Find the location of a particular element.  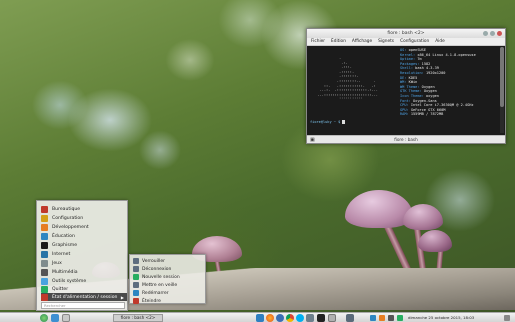

system-settings-icon is located at coordinates (310, 318).